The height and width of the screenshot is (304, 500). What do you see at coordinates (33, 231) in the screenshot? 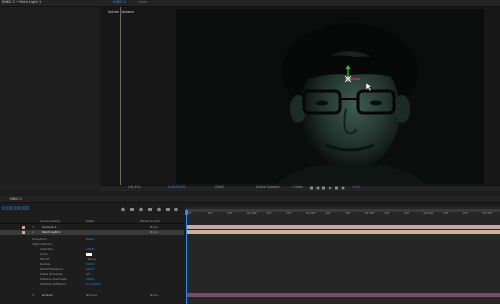
I see `layer-number: 2` at bounding box center [33, 231].